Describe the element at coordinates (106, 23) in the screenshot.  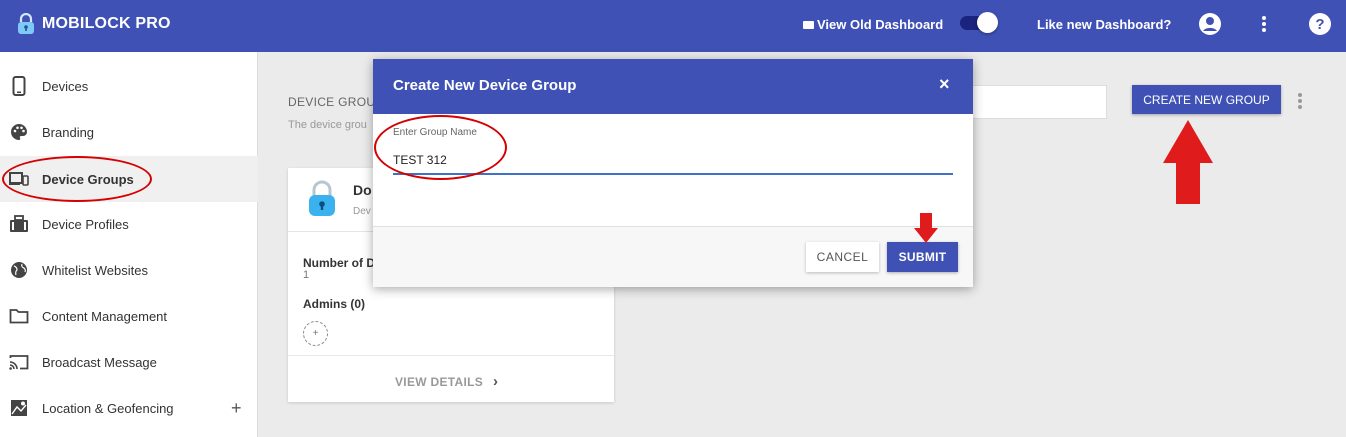
I see `brand-name: MOBILOCK PRO` at that location.